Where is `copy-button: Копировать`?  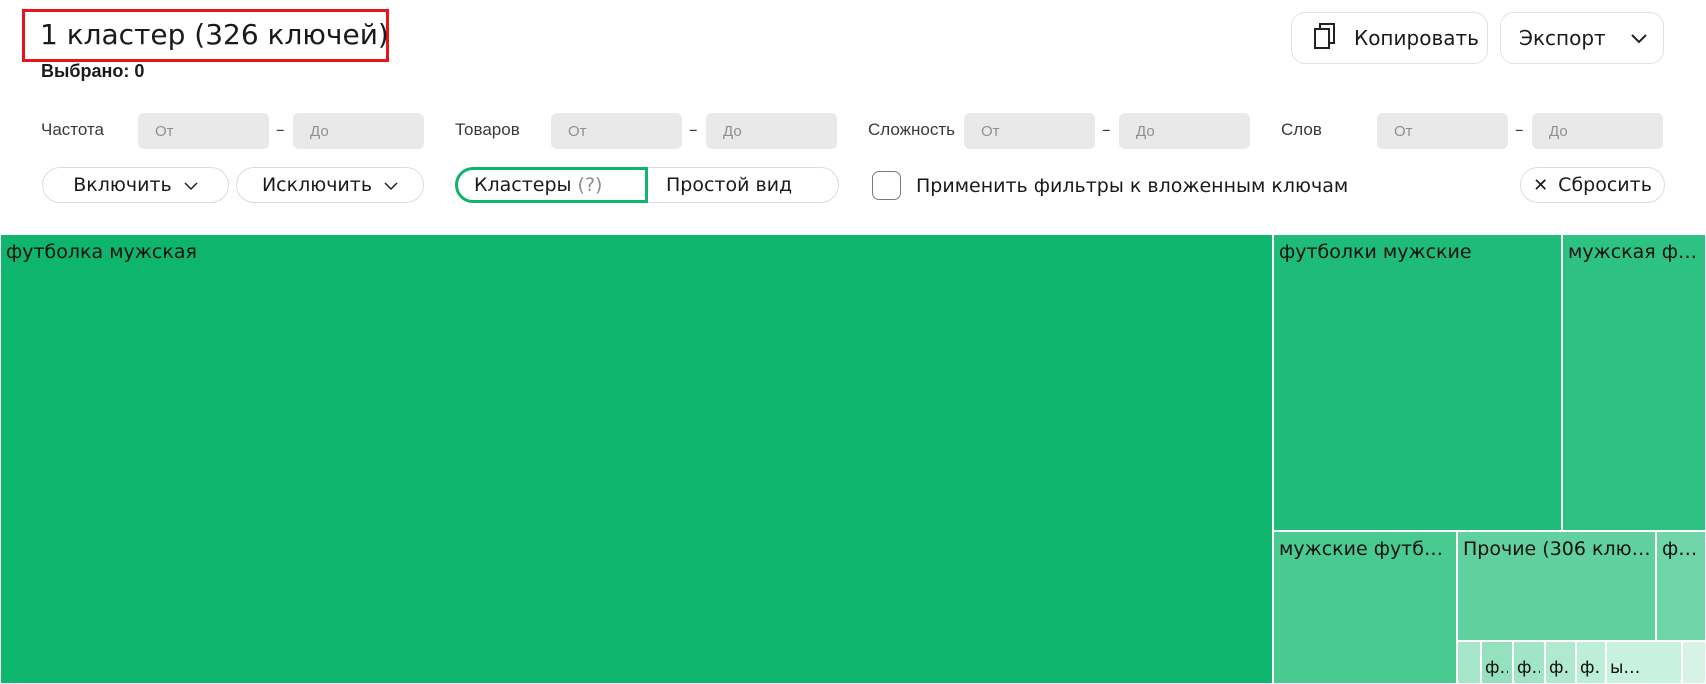 copy-button: Копировать is located at coordinates (1389, 38).